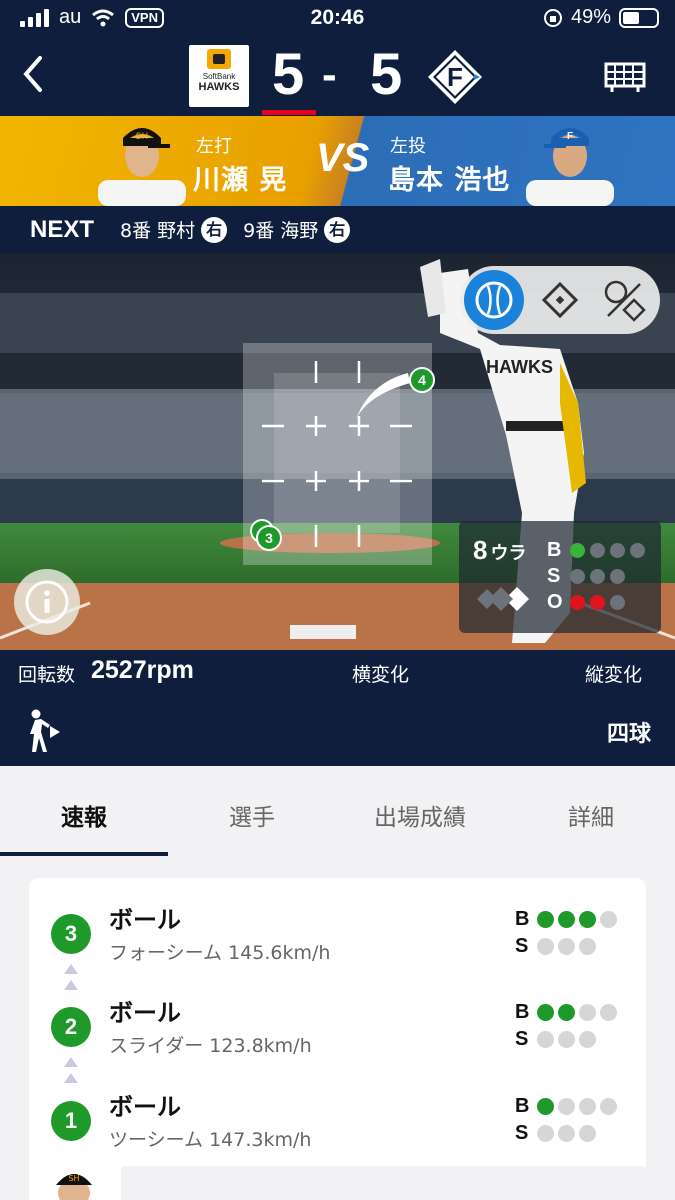 The height and width of the screenshot is (1200, 675). What do you see at coordinates (420, 811) in the screenshot?
I see `tab-stats: 出場成績` at bounding box center [420, 811].